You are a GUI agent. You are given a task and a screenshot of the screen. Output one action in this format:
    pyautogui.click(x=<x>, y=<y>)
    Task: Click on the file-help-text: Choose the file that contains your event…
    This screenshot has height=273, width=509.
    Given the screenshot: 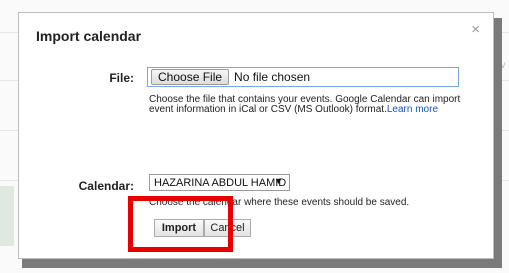 What is the action you would take?
    pyautogui.click(x=314, y=105)
    